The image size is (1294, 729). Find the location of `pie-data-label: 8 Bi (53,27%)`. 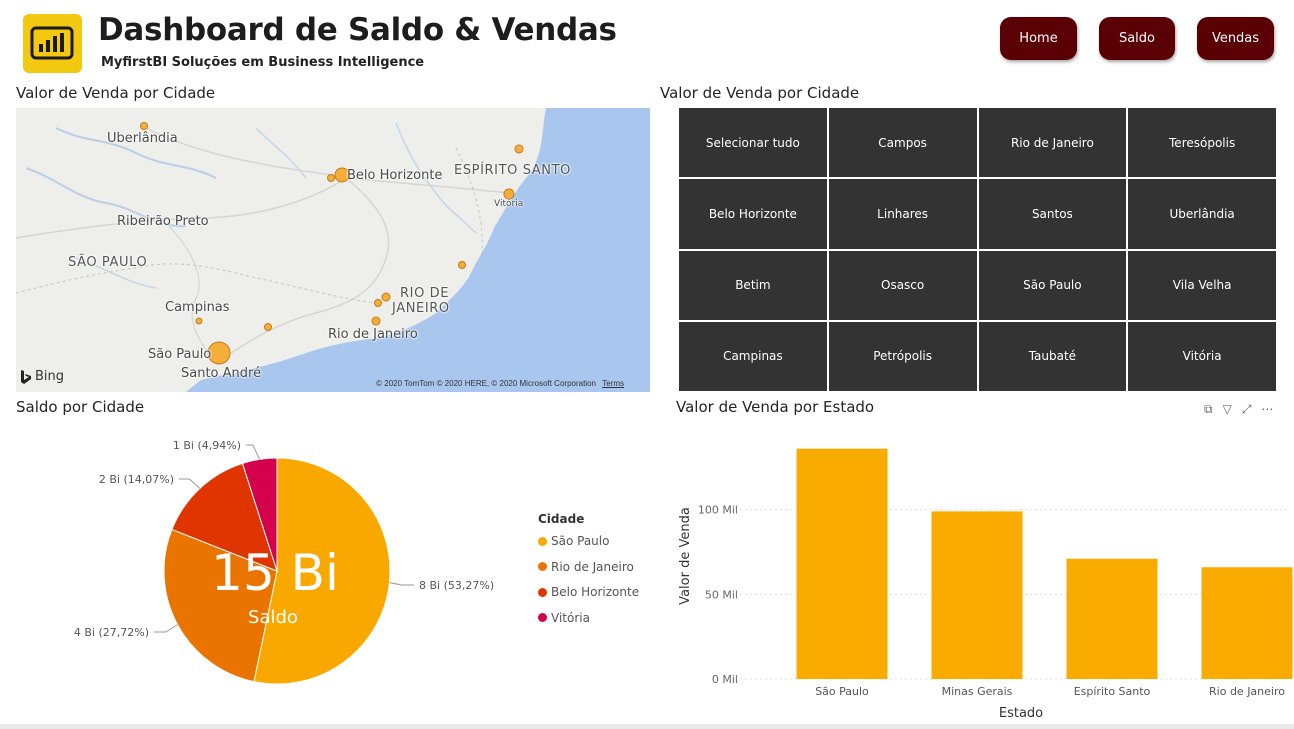

pie-data-label: 8 Bi (53,27%) is located at coordinates (456, 585).